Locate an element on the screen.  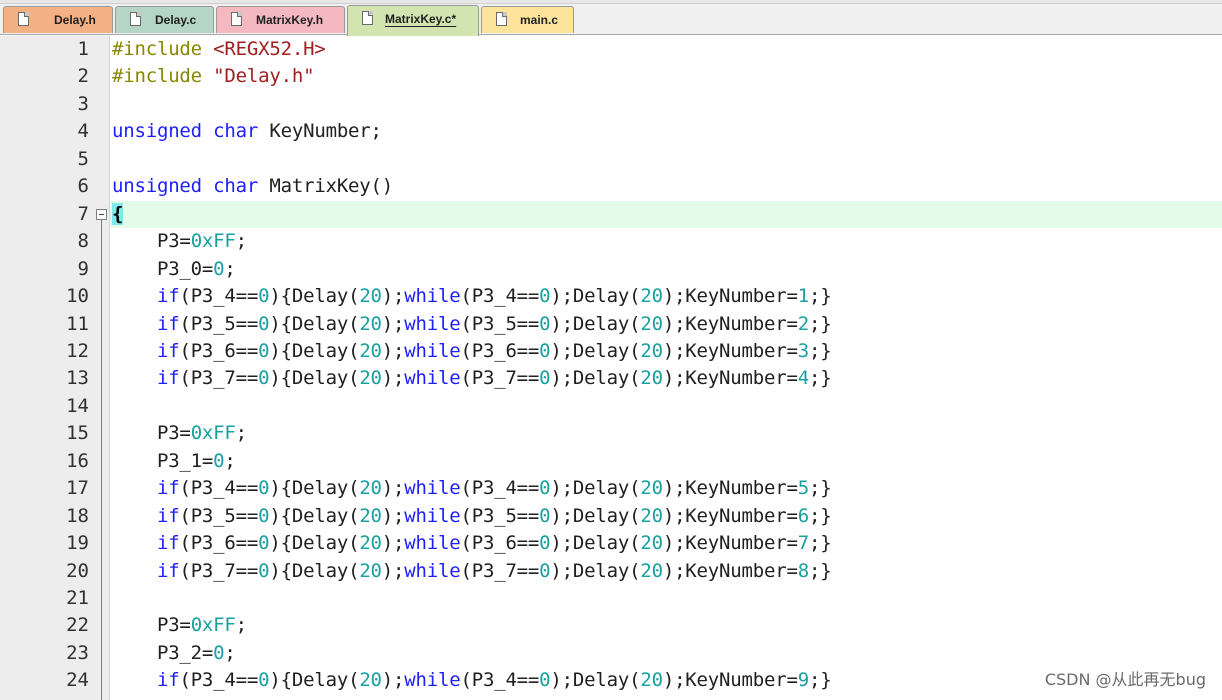
fold-collapse-icon is located at coordinates (101, 214).